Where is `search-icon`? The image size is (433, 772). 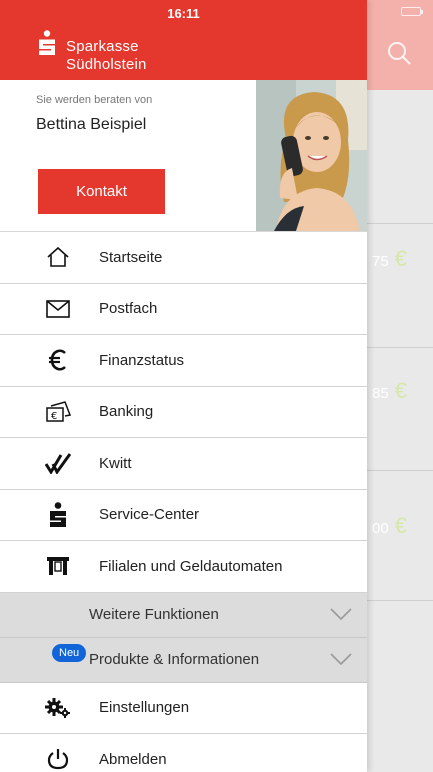 search-icon is located at coordinates (399, 53).